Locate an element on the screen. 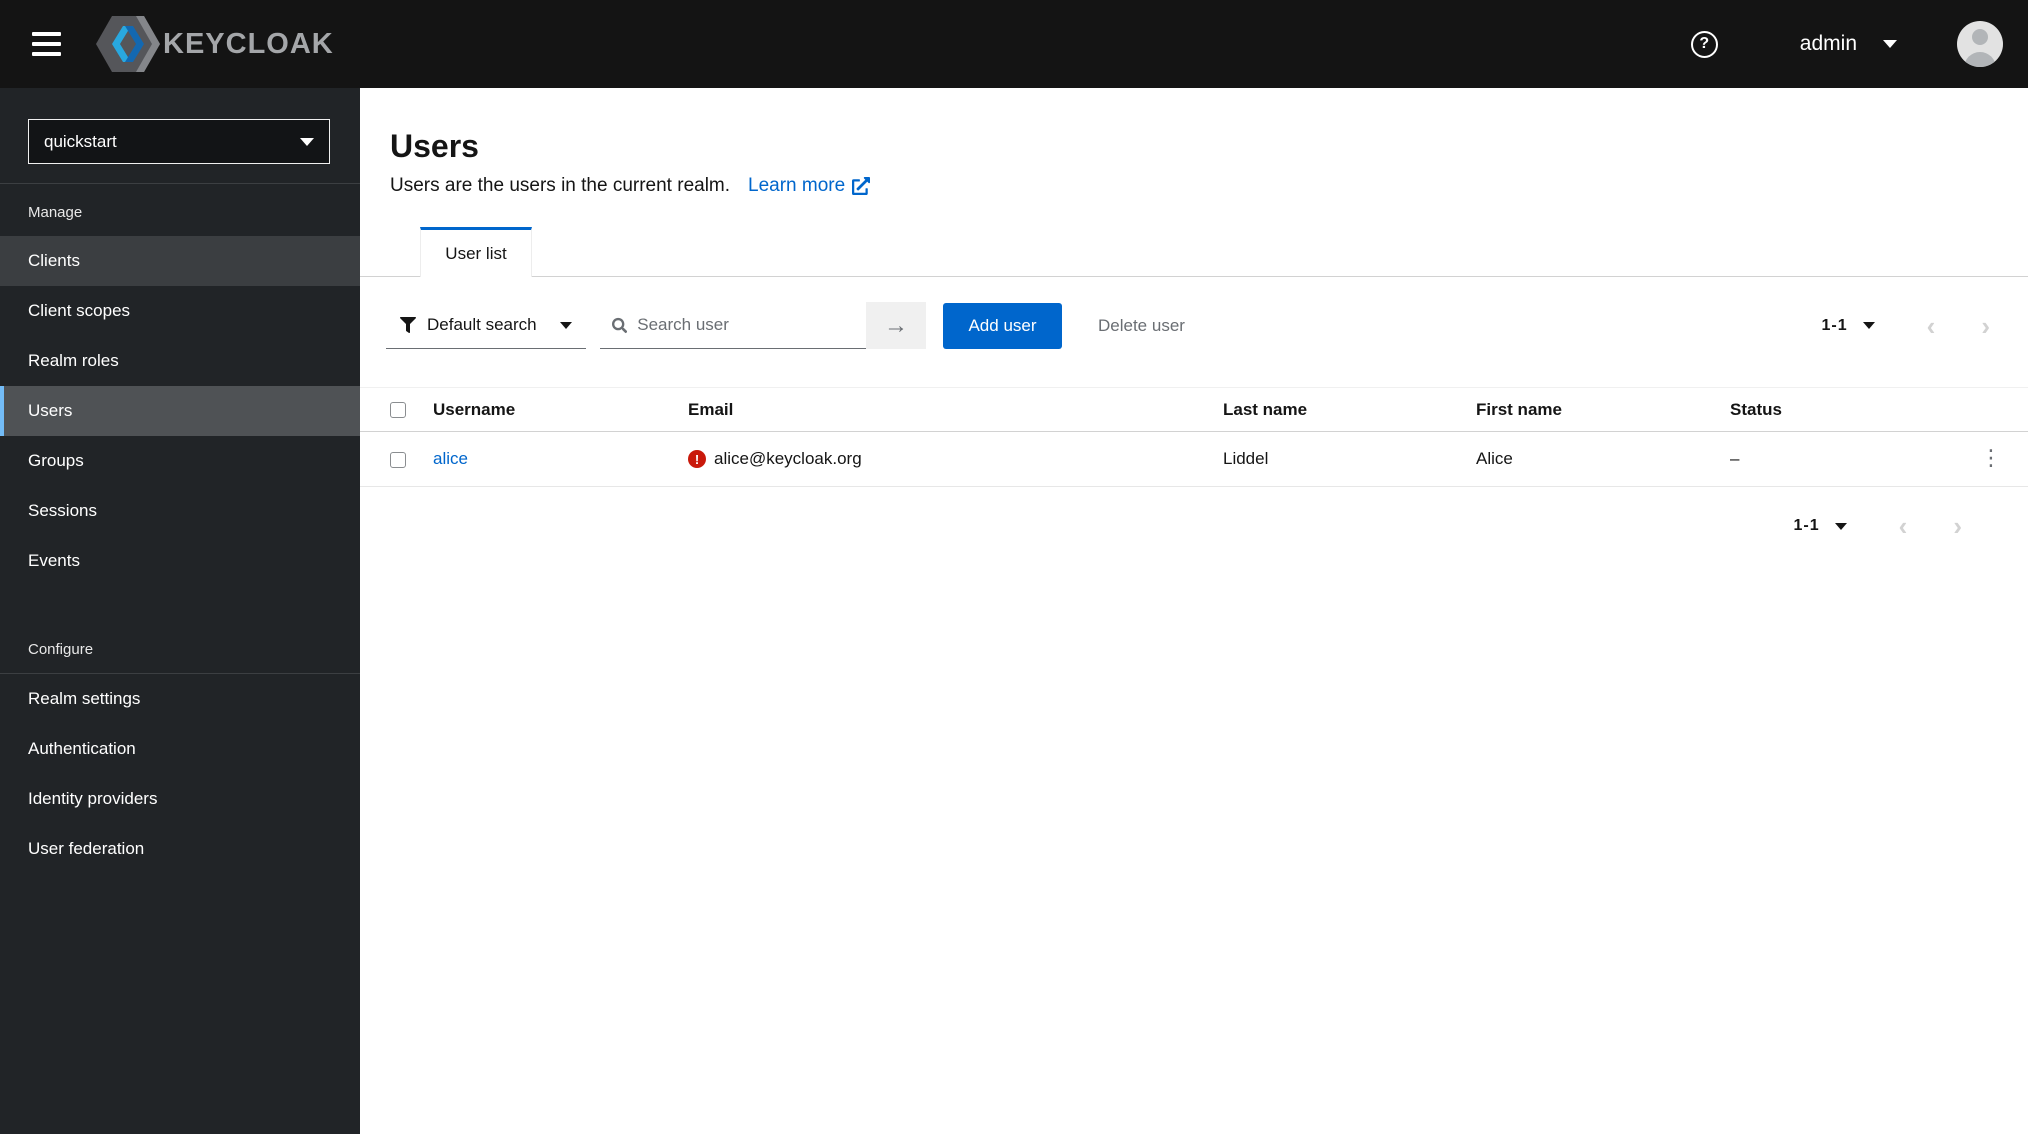  tab-user-list: User list is located at coordinates (476, 252).